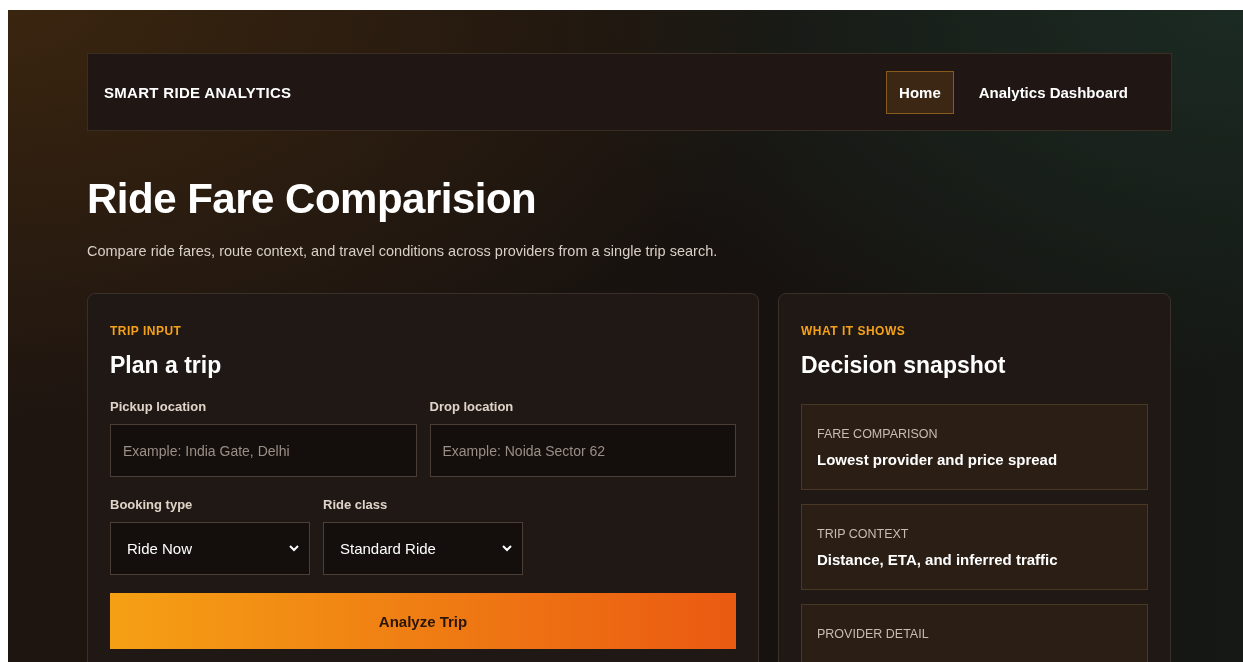 The width and height of the screenshot is (1243, 662). What do you see at coordinates (854, 331) in the screenshot?
I see `section-eyebrow: WHAT IT SHOWS` at bounding box center [854, 331].